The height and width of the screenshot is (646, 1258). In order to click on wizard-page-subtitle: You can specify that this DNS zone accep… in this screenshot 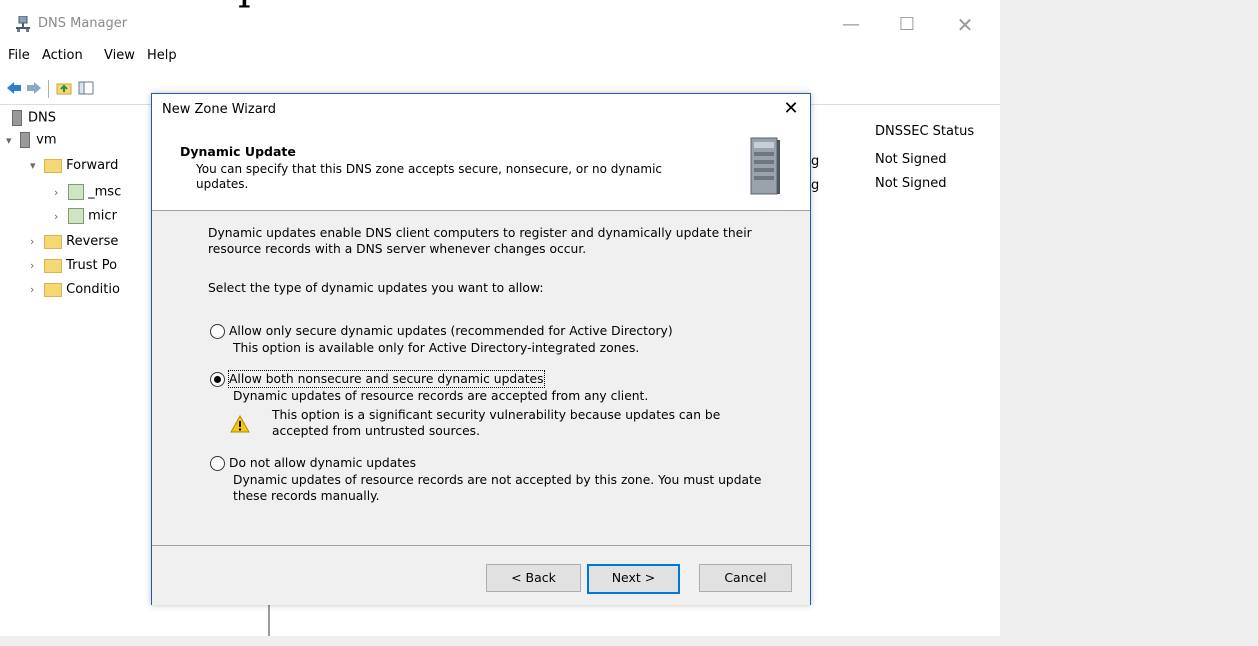, I will do `click(429, 176)`.